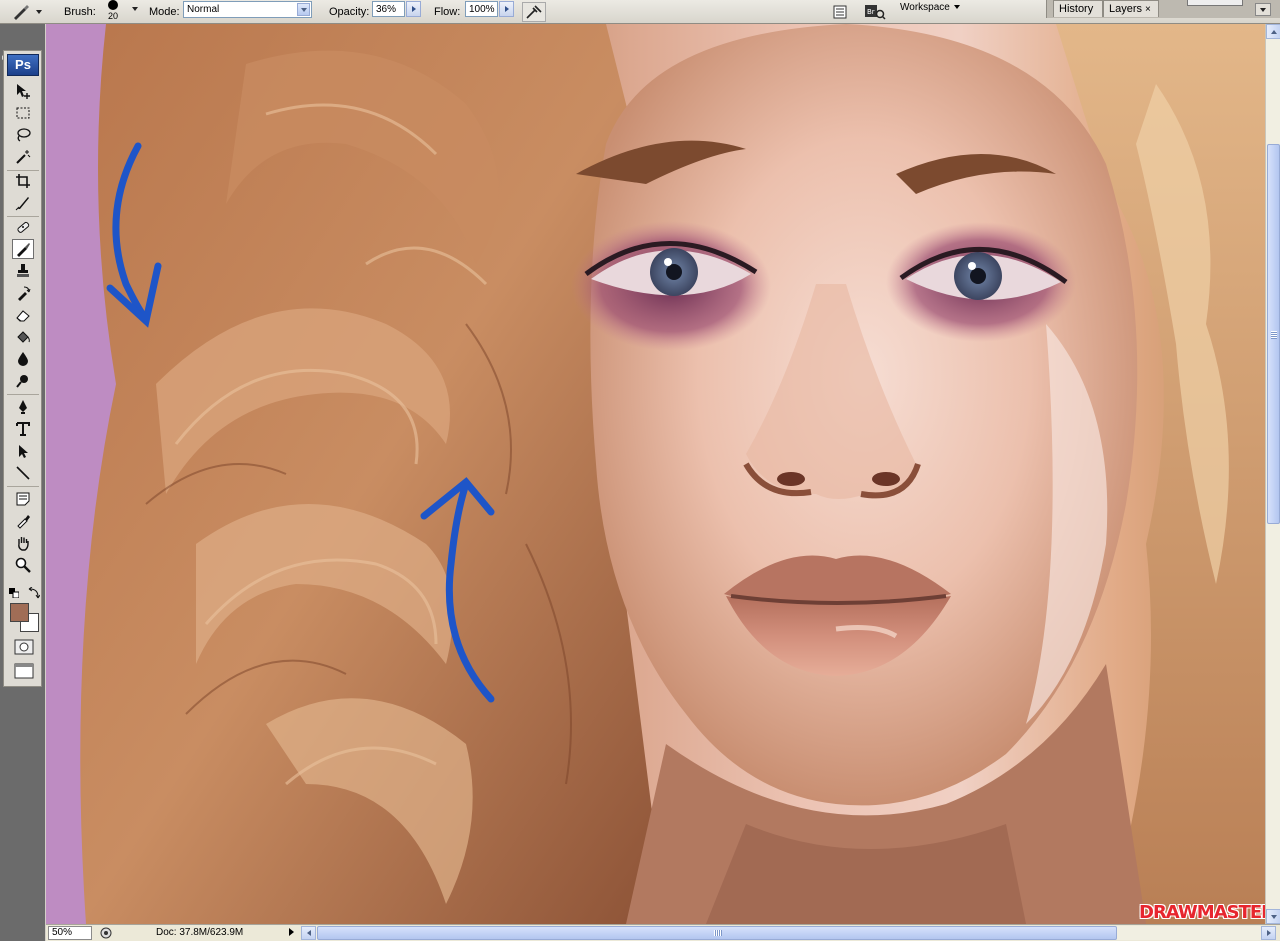 This screenshot has height=941, width=1280. I want to click on screen-mode-icon, so click(24, 671).